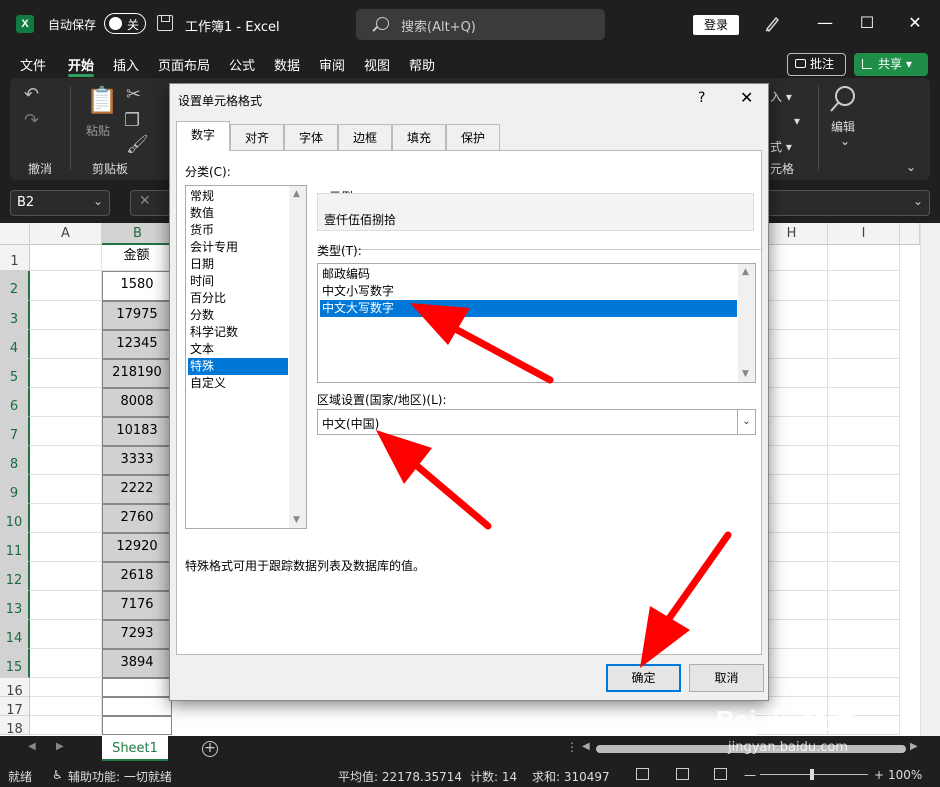  Describe the element at coordinates (210, 749) in the screenshot. I see `add-sheet-icon: +` at that location.